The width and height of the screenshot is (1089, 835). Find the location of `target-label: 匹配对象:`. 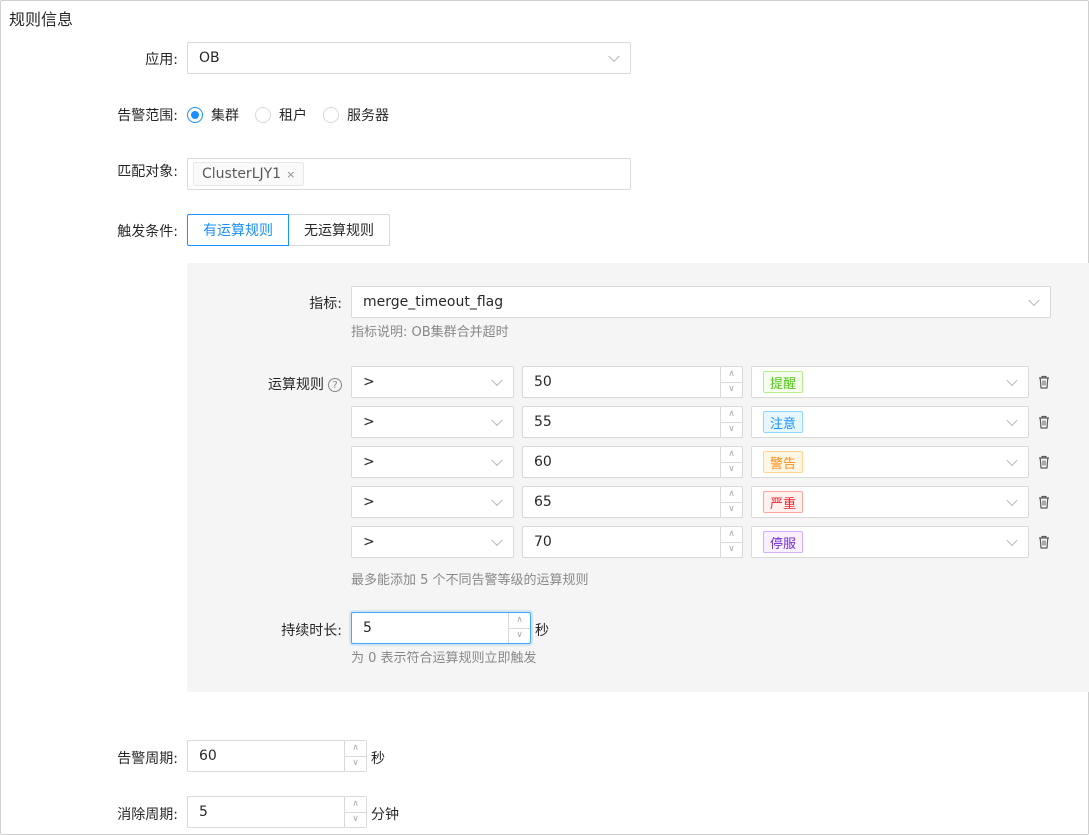

target-label: 匹配对象: is located at coordinates (147, 172).